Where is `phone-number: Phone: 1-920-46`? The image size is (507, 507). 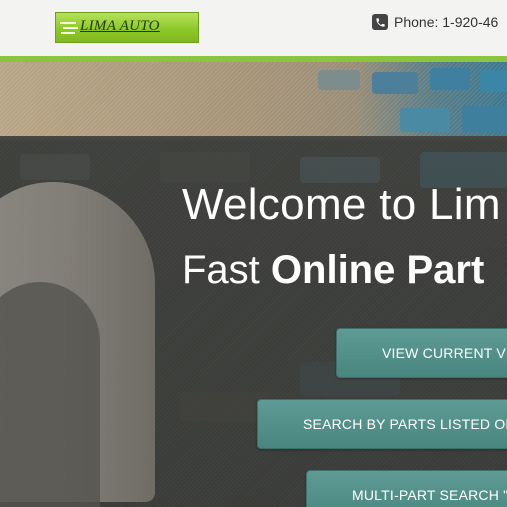 phone-number: Phone: 1-920-46 is located at coordinates (446, 22).